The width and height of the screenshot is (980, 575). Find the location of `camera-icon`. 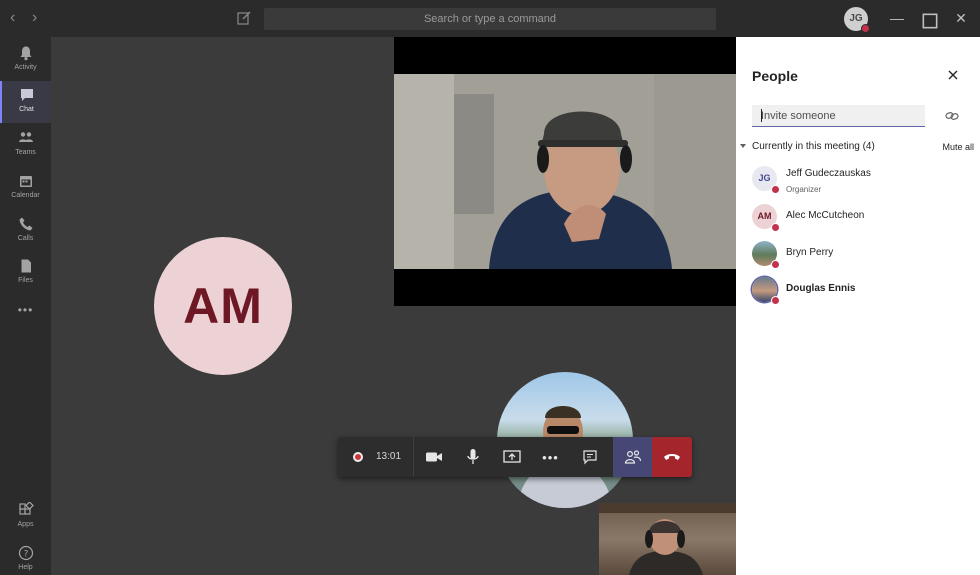

camera-icon is located at coordinates (433, 457).